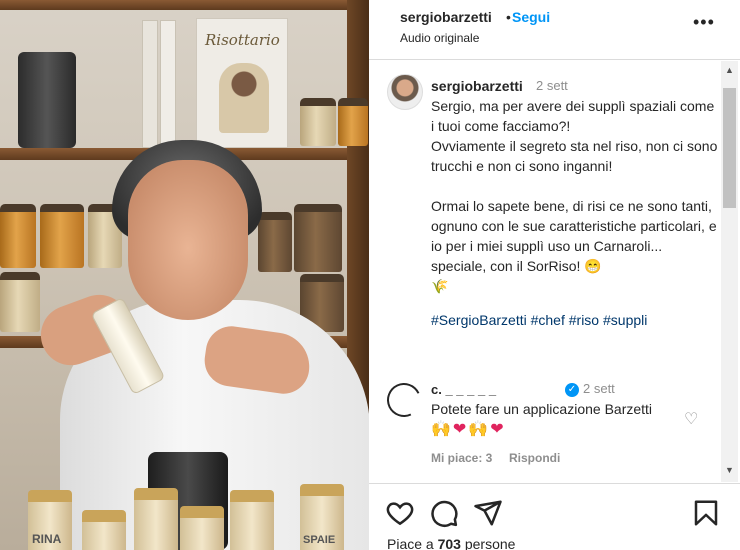 Image resolution: width=740 pixels, height=550 pixels. I want to click on post-actions: Piace a 703 persone, so click(554, 516).